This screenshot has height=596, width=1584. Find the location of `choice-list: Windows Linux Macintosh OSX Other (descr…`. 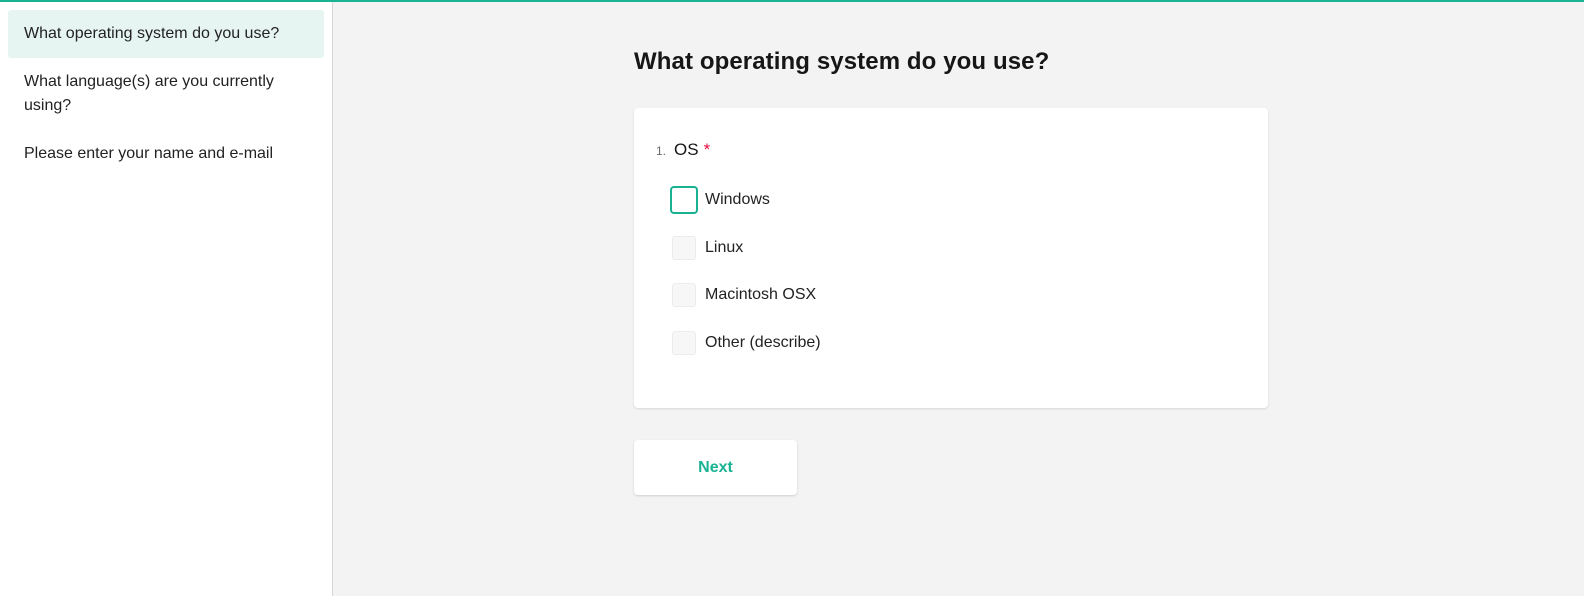

choice-list: Windows Linux Macintosh OSX Other (descr… is located at coordinates (745, 282).